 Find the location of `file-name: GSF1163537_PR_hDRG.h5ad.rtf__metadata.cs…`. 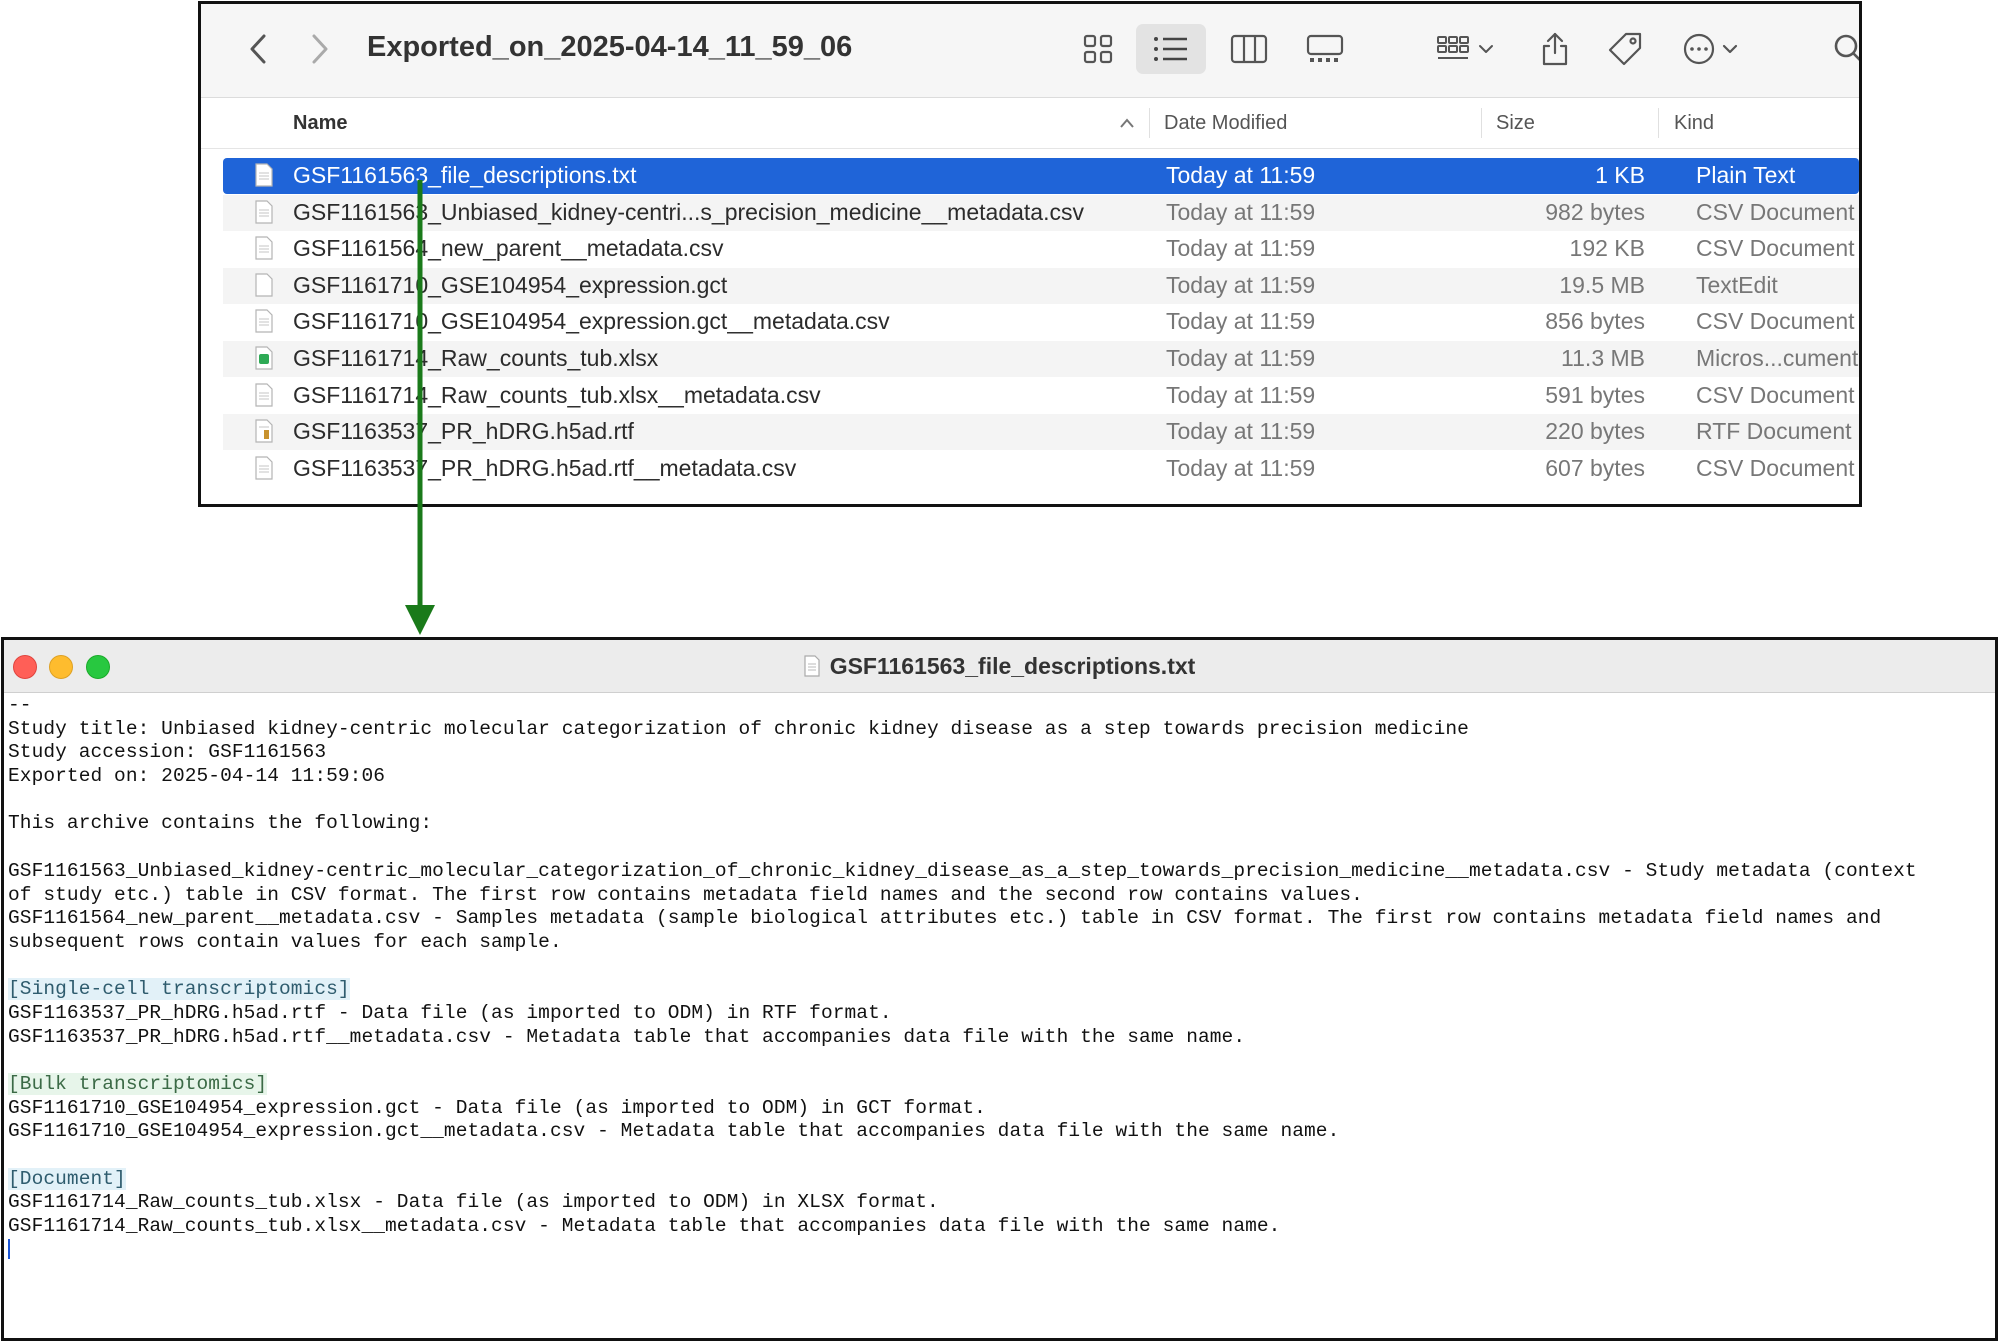

file-name: GSF1163537_PR_hDRG.h5ad.rtf__metadata.cs… is located at coordinates (545, 467).